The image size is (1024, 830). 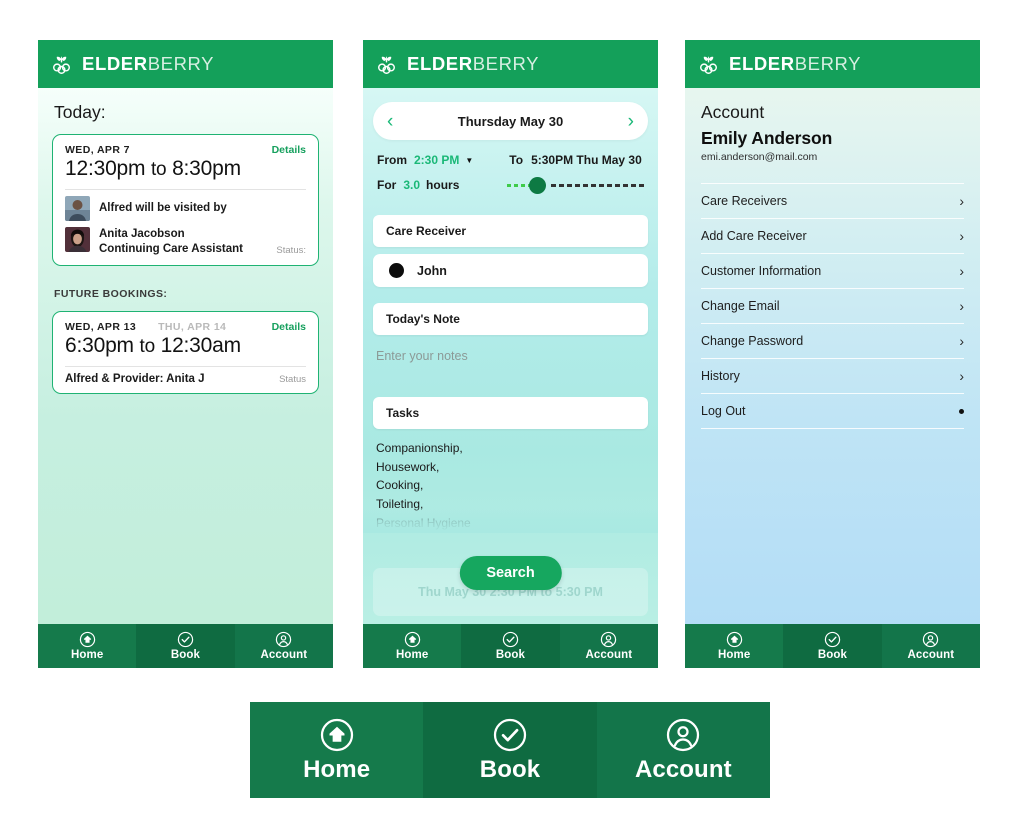 I want to click on duration-slider, so click(x=575, y=185).